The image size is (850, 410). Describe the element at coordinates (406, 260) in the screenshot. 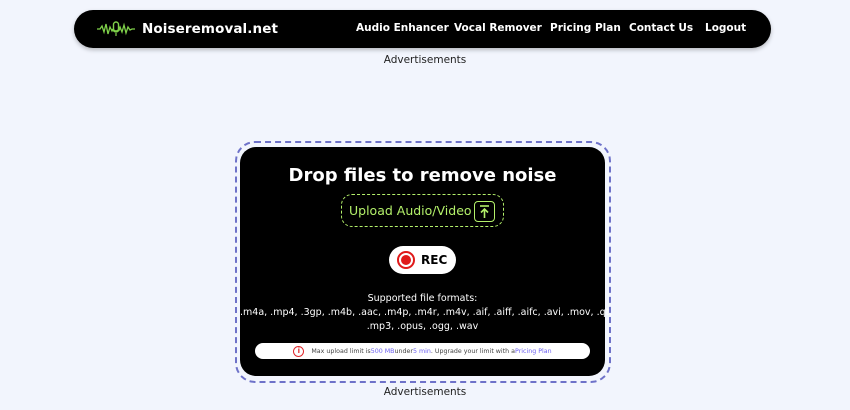

I see `record-dot-icon` at that location.